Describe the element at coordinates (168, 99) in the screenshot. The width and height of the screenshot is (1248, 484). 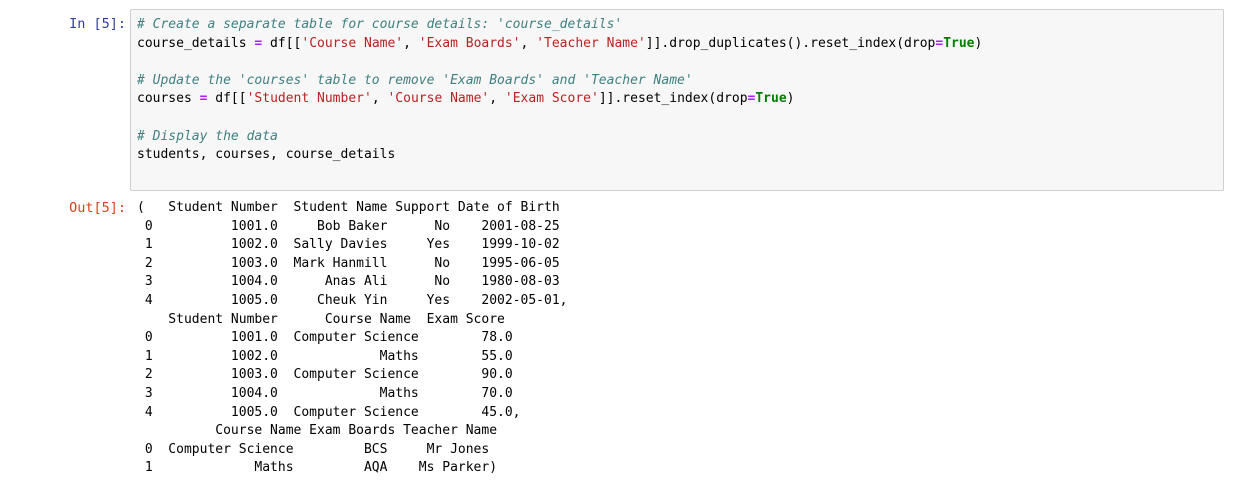
I see `code-text: courses` at that location.